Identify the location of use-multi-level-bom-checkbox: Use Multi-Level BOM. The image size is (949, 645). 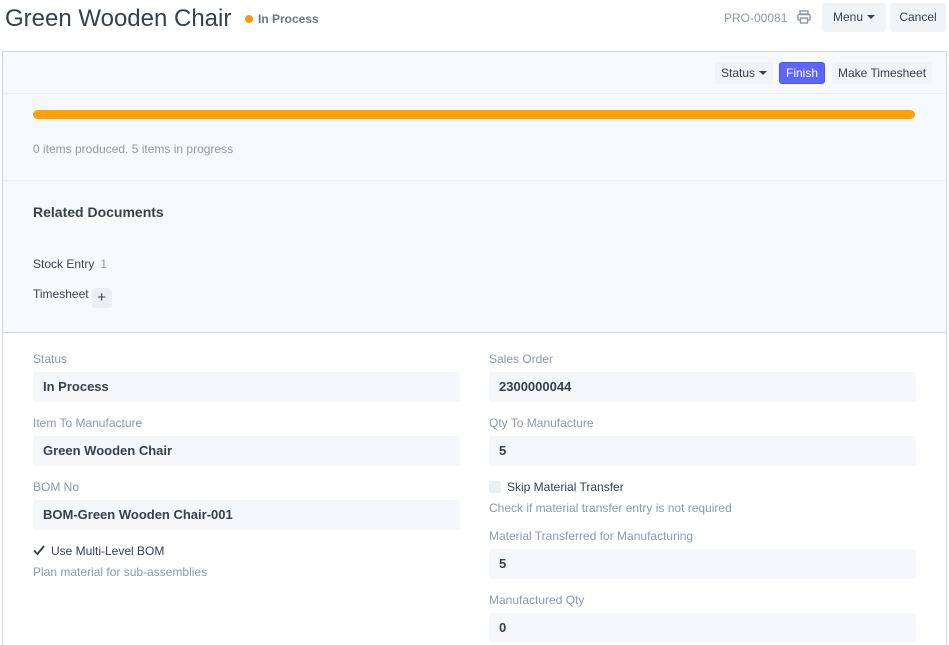
(98, 551).